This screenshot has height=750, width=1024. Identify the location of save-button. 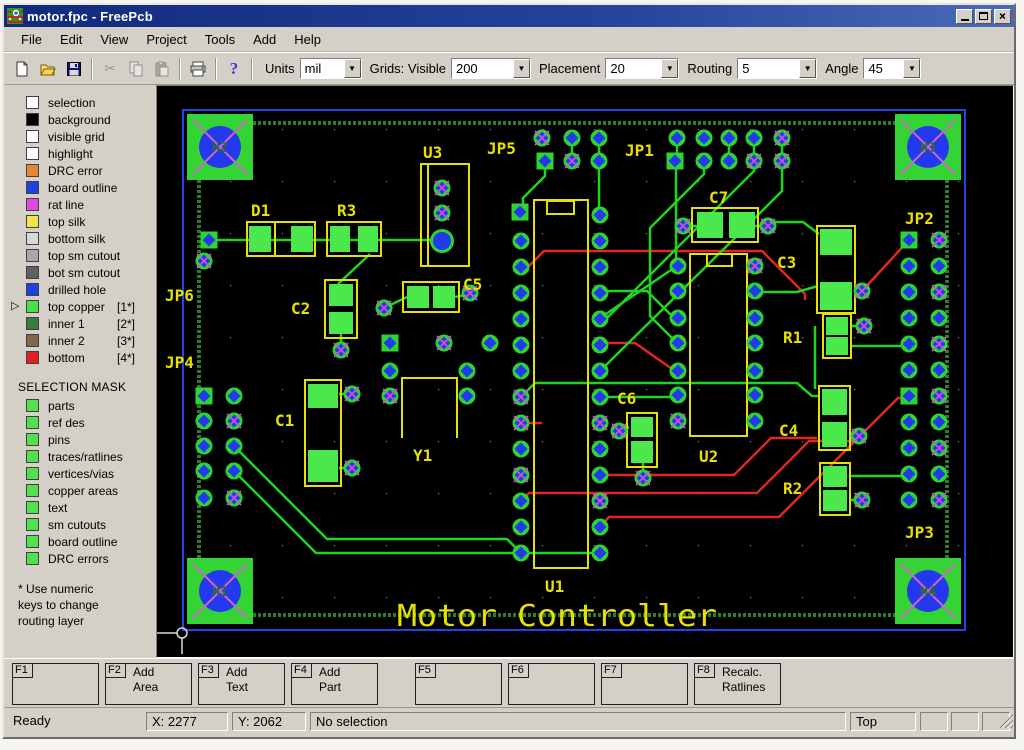
(74, 68).